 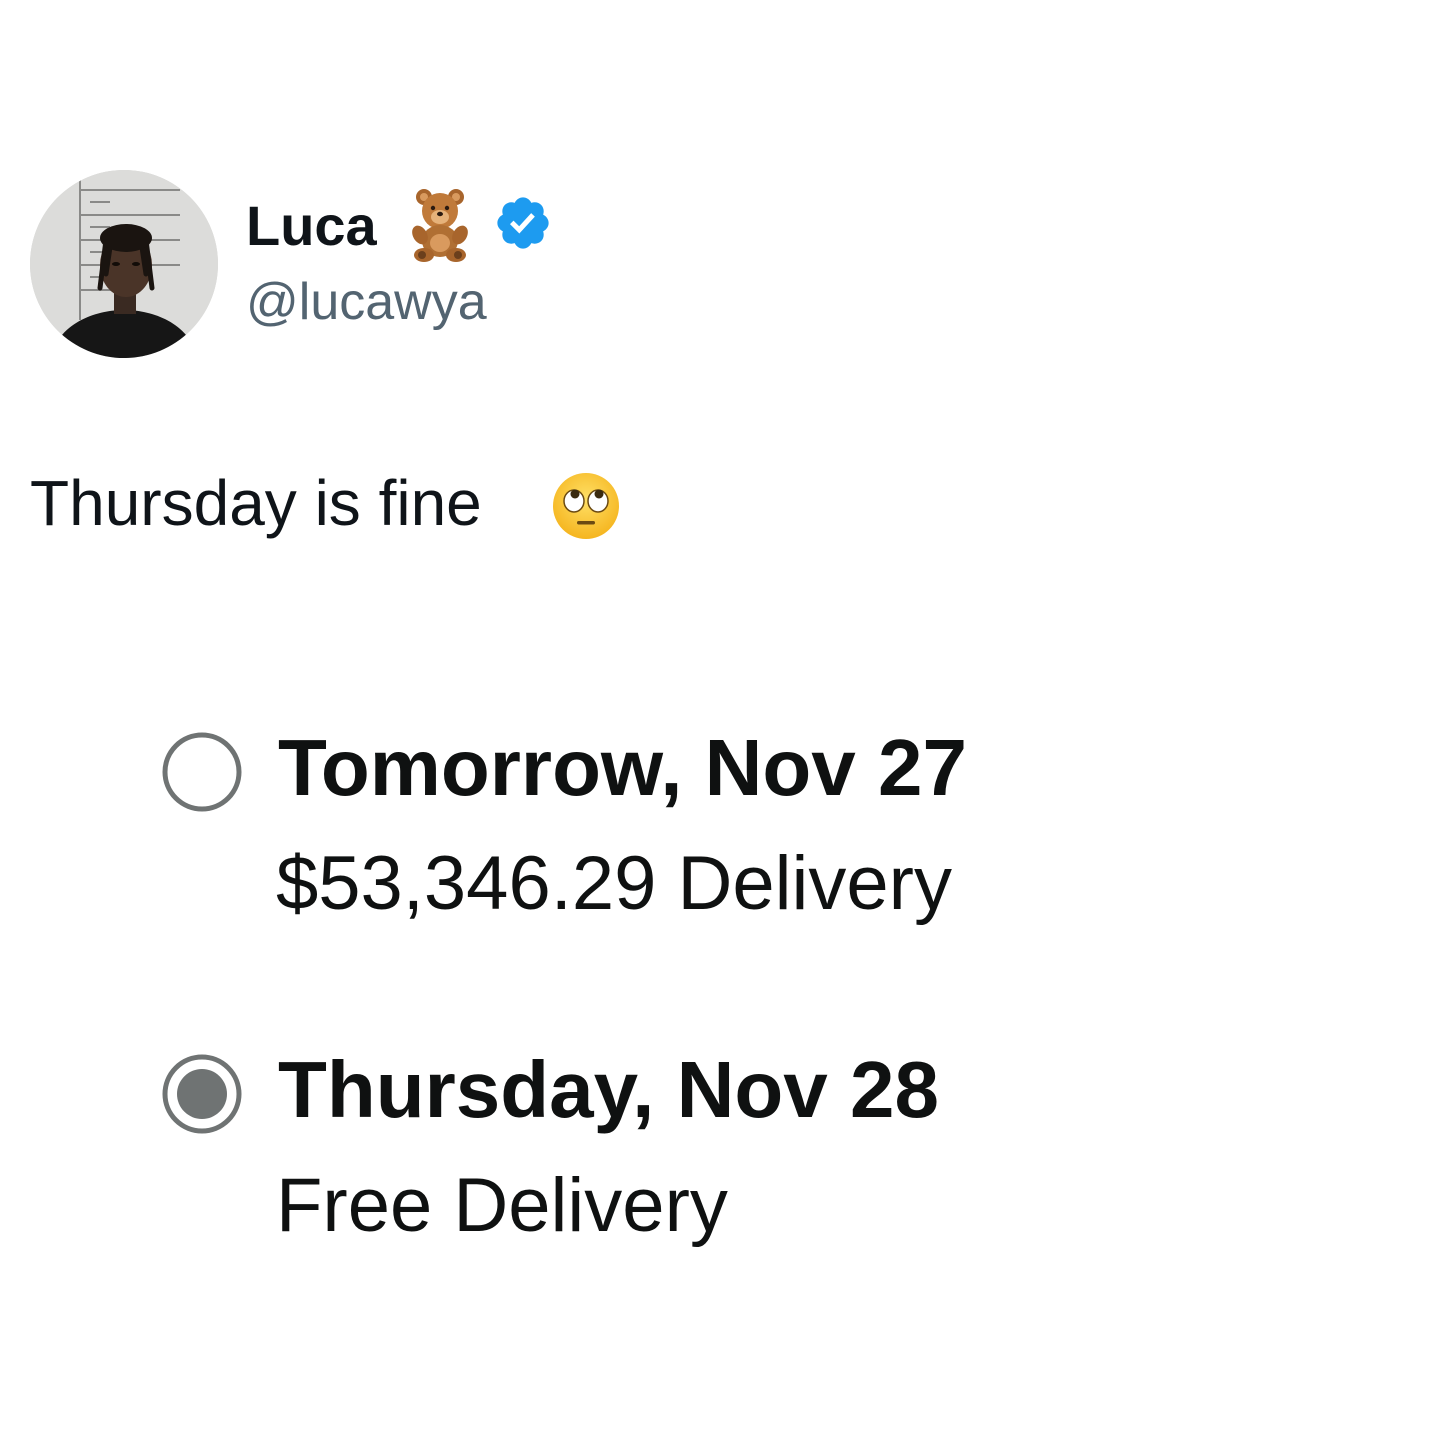 What do you see at coordinates (523, 223) in the screenshot?
I see `verified-badge-icon` at bounding box center [523, 223].